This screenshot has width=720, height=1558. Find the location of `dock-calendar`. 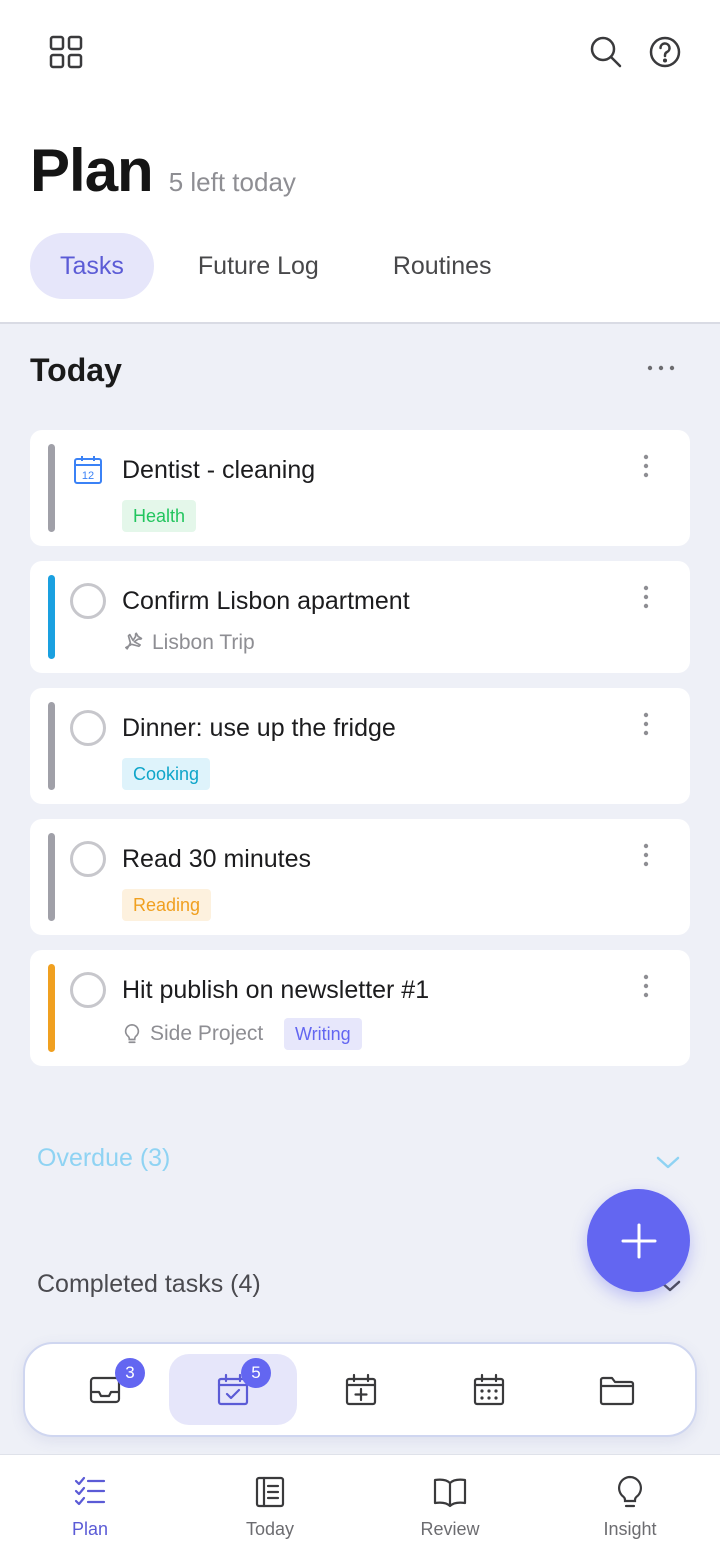

dock-calendar is located at coordinates (489, 1389).